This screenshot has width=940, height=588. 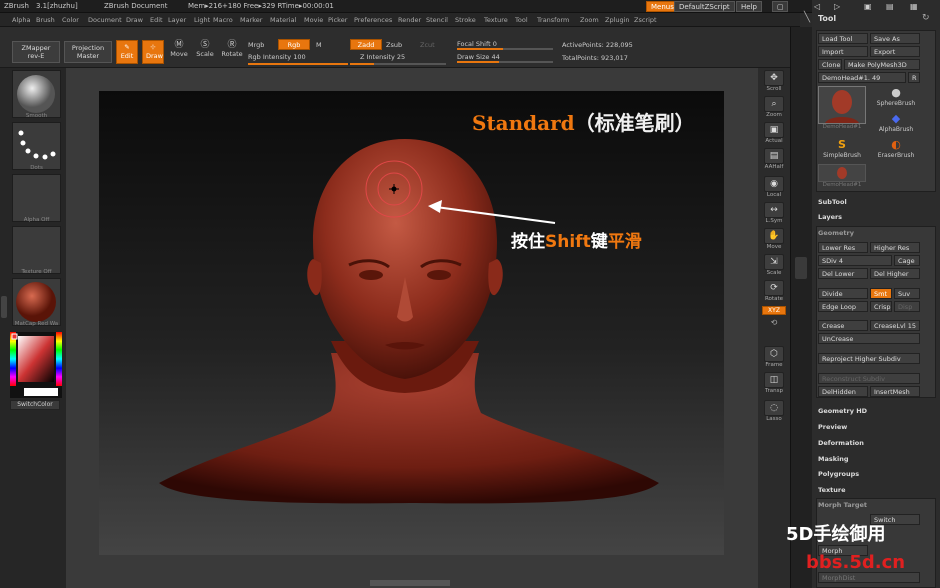 I want to click on menu-item-picker: Picker, so click(x=337, y=20).